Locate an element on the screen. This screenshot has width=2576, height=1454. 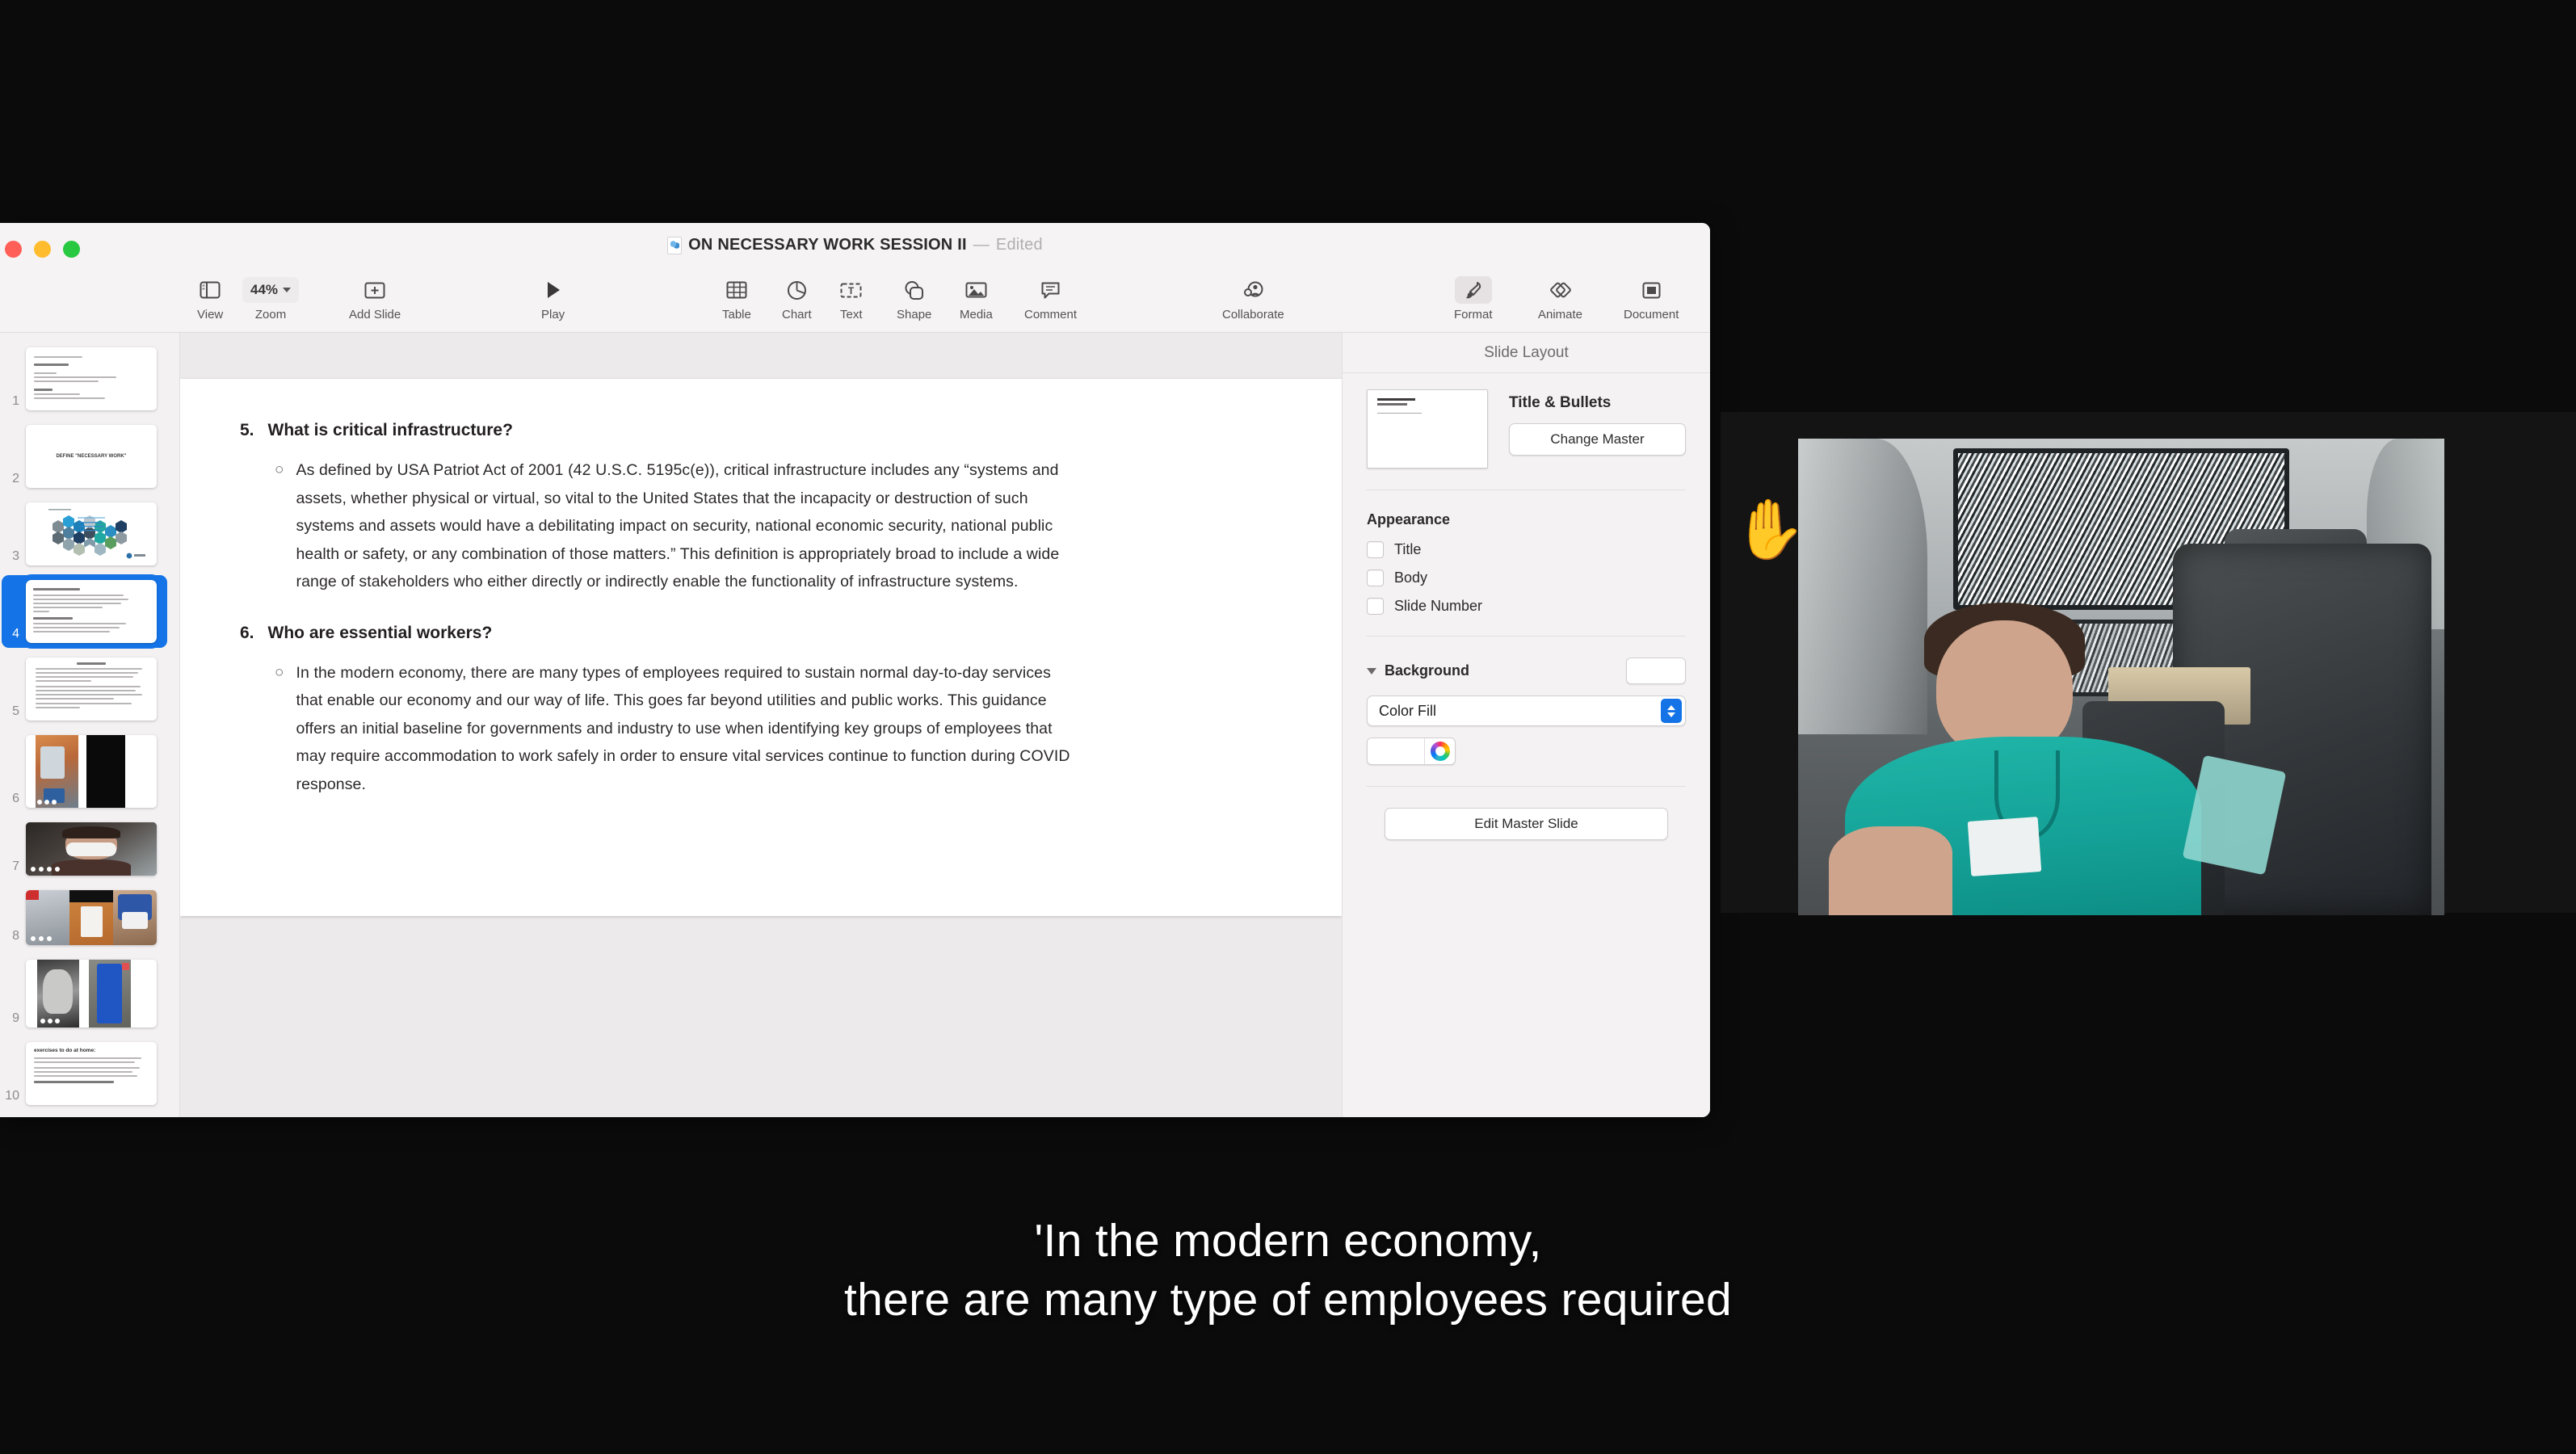
background-color-control is located at coordinates (1412, 751).